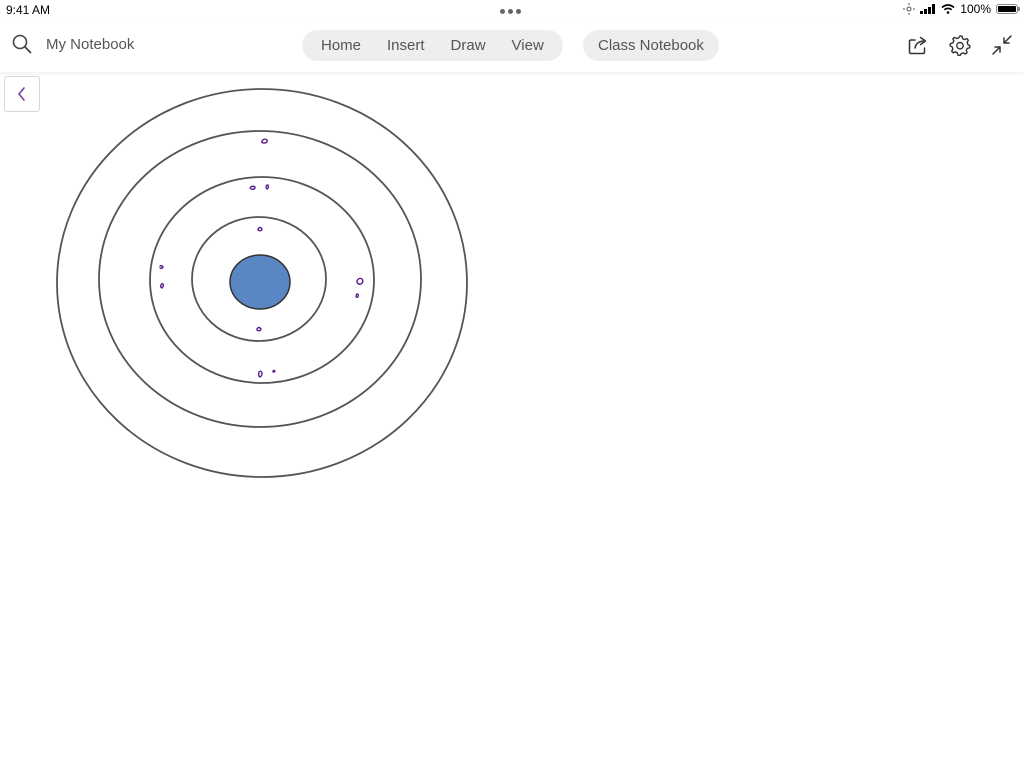  I want to click on status-indicators: 100%, so click(961, 9).